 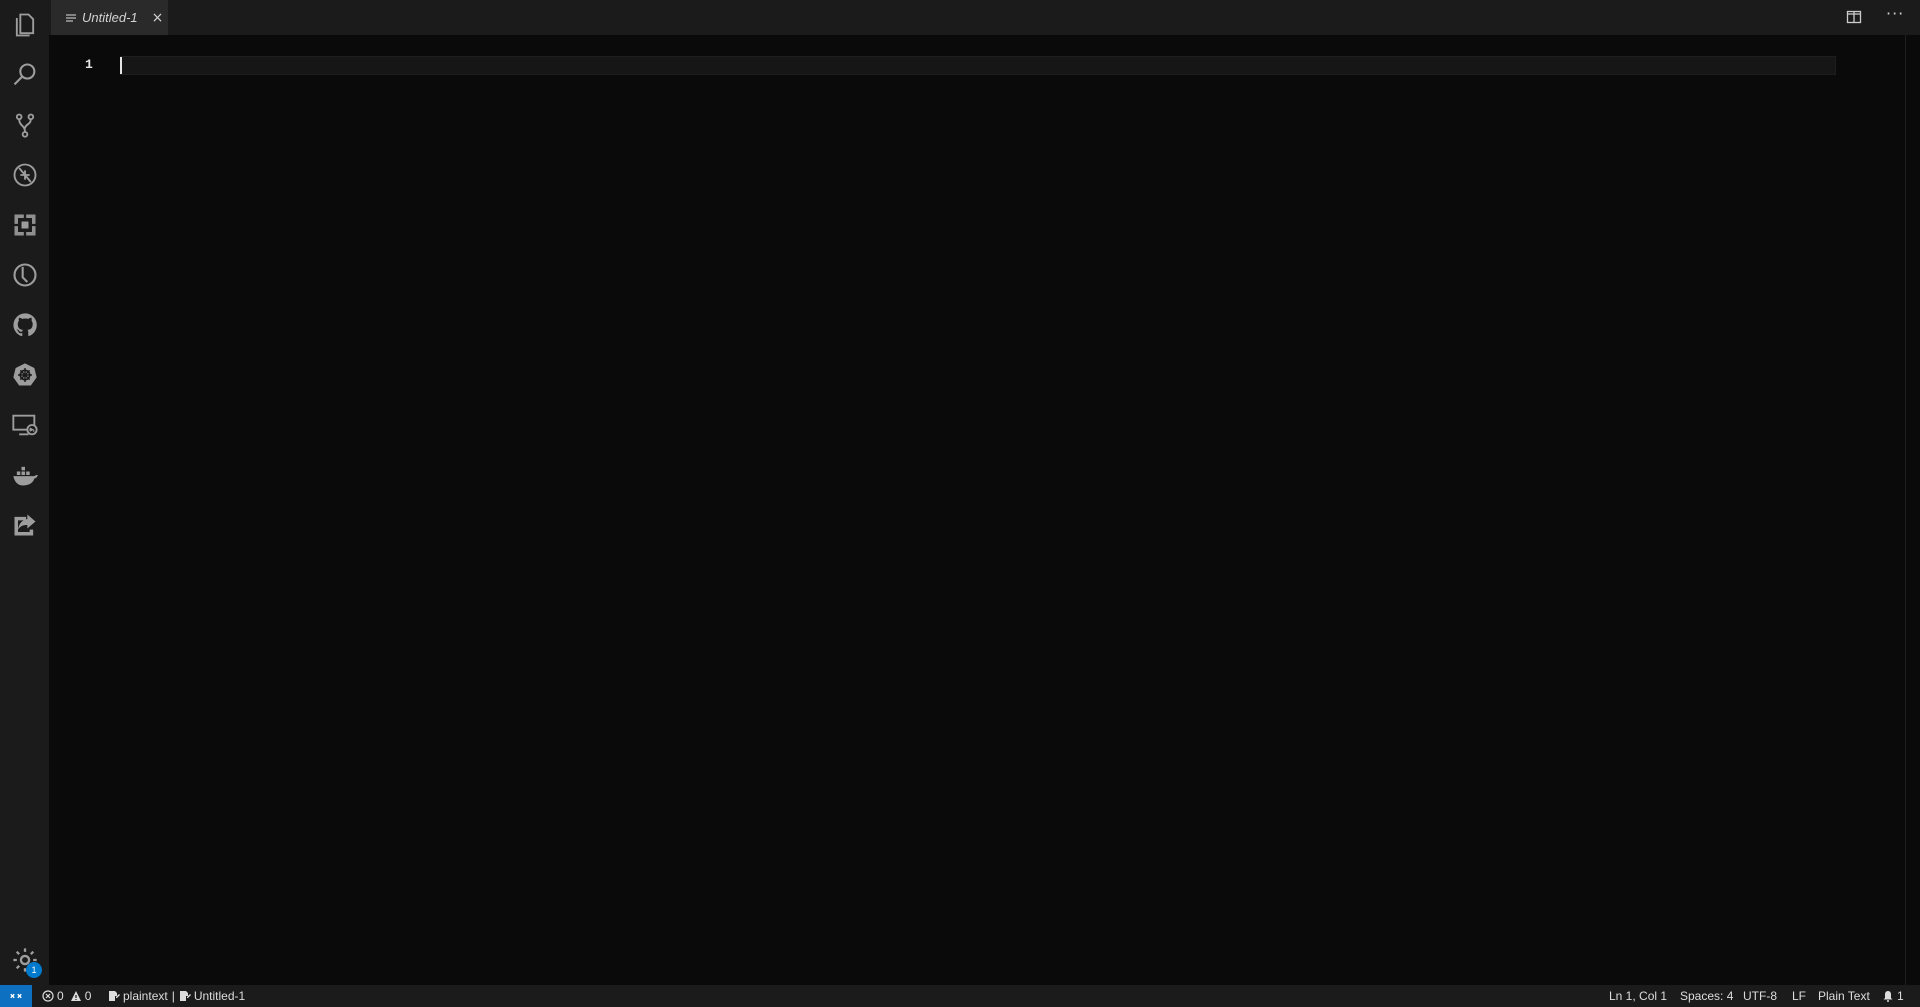 I want to click on file-name: Untitled-1, so click(x=219, y=996).